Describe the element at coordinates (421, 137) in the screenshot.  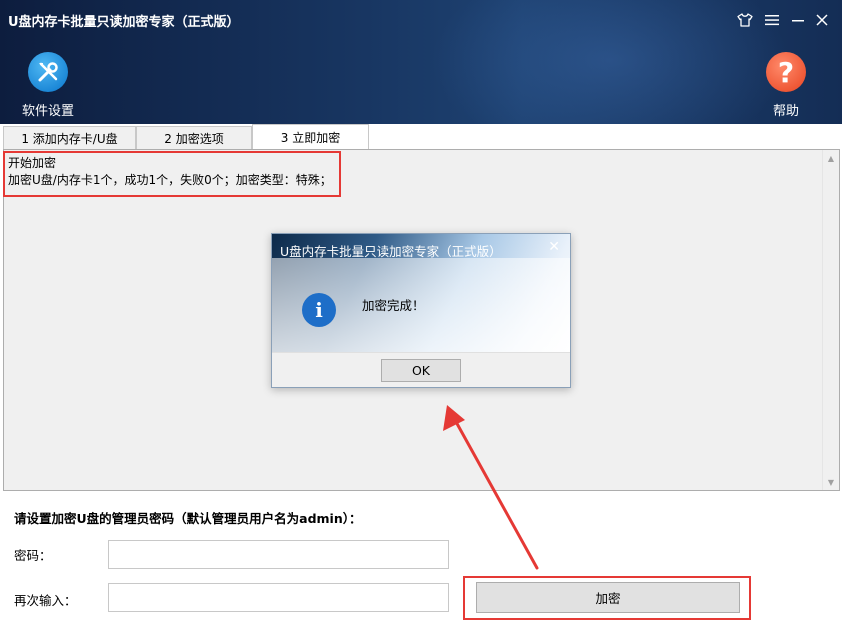
I see `tab-bar: 1 添加内存卡/U盘 2 加密选项 3 立即加密` at that location.